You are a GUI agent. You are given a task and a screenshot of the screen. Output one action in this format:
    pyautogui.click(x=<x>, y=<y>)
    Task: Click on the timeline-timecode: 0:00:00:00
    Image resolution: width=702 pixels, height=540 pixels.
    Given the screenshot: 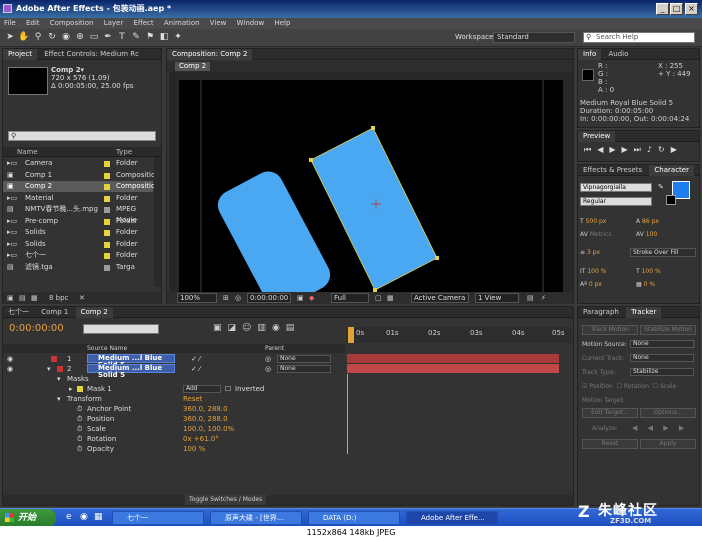 What is the action you would take?
    pyautogui.click(x=36, y=328)
    